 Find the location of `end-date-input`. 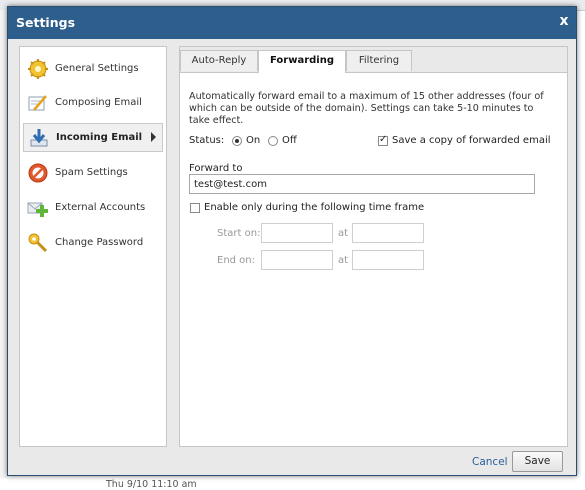

end-date-input is located at coordinates (297, 260).